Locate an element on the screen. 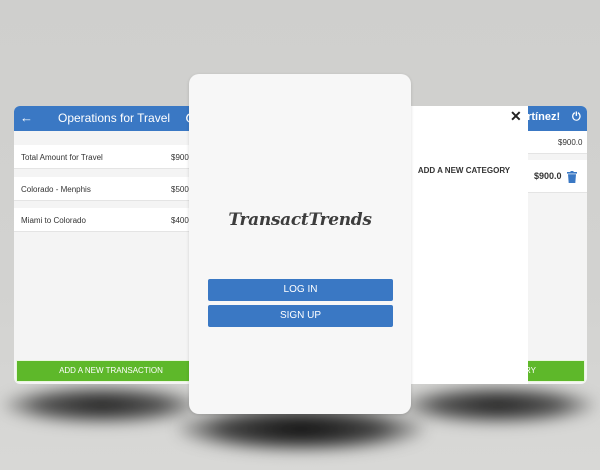 Image resolution: width=600 pixels, height=470 pixels. right-screen-shadow is located at coordinates (498, 405).